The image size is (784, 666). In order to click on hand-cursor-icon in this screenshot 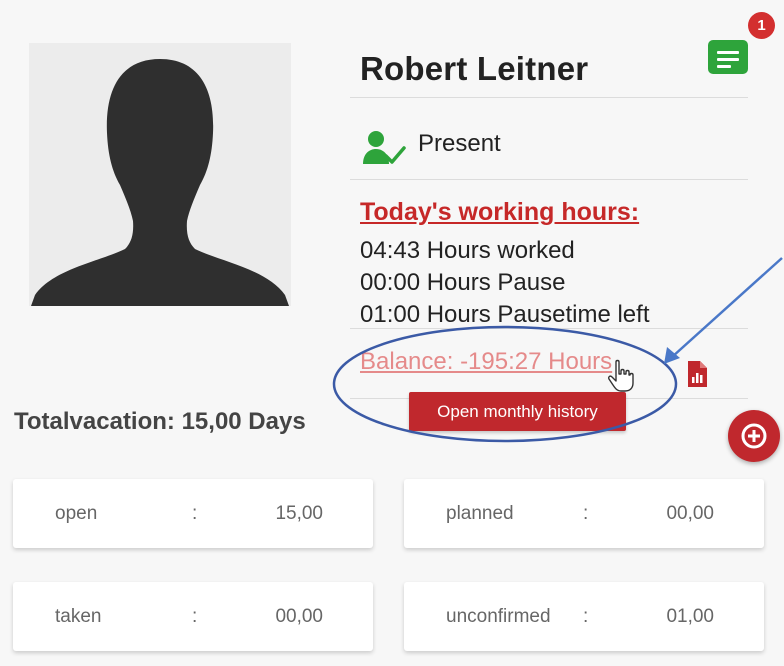, I will do `click(621, 375)`.